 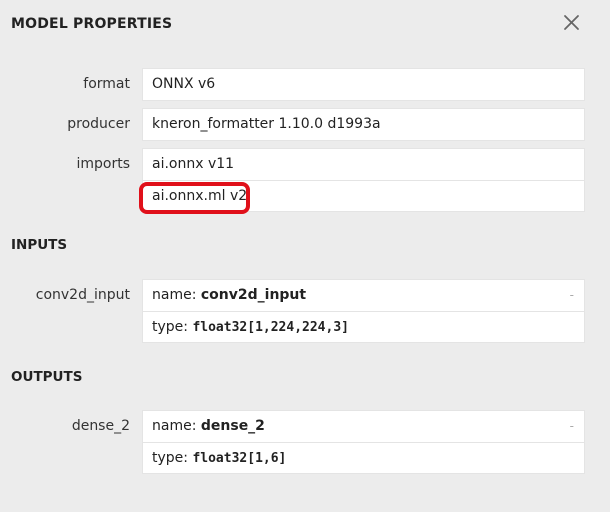 I want to click on output-argument-box: name: dense_2 - type: float32[1,6], so click(x=363, y=442).